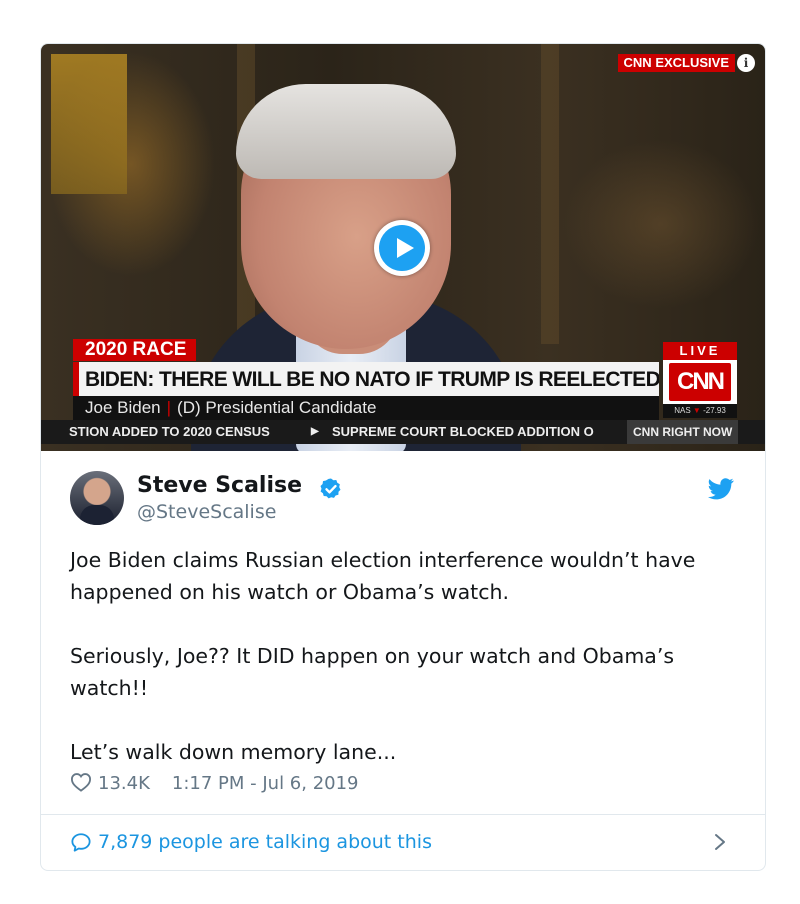  I want to click on ticker-segment: CNN RIGHT NOW, so click(683, 432).